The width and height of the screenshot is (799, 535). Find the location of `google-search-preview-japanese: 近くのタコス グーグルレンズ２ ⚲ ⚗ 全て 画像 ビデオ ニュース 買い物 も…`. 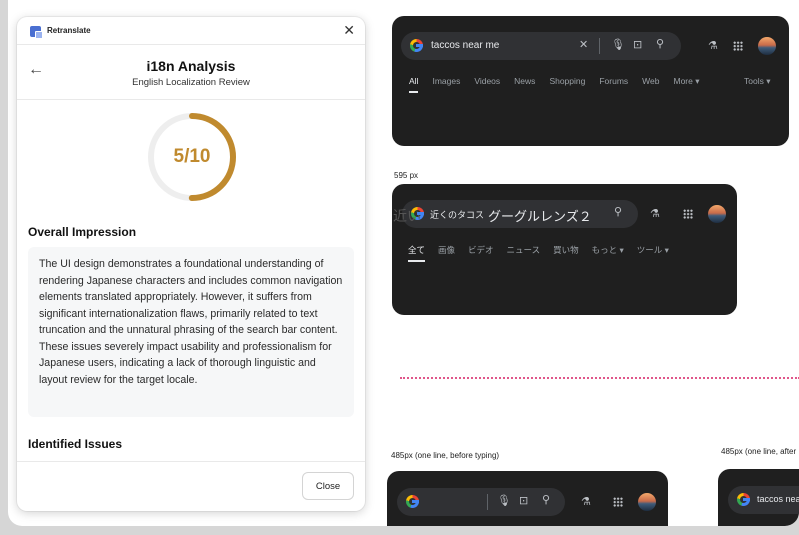

google-search-preview-japanese: 近くのタコス グーグルレンズ２ ⚲ ⚗ 全て 画像 ビデオ ニュース 買い物 も… is located at coordinates (564, 249).